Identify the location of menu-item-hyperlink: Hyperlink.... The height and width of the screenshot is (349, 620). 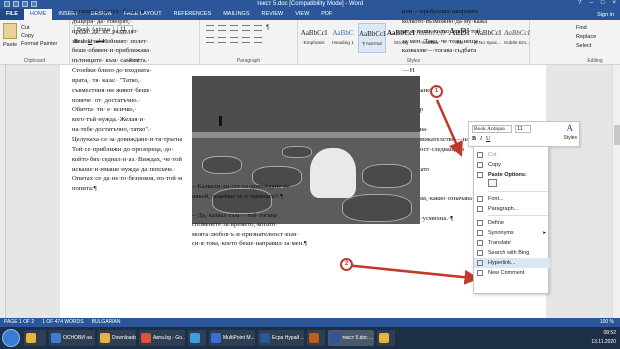
(512, 263).